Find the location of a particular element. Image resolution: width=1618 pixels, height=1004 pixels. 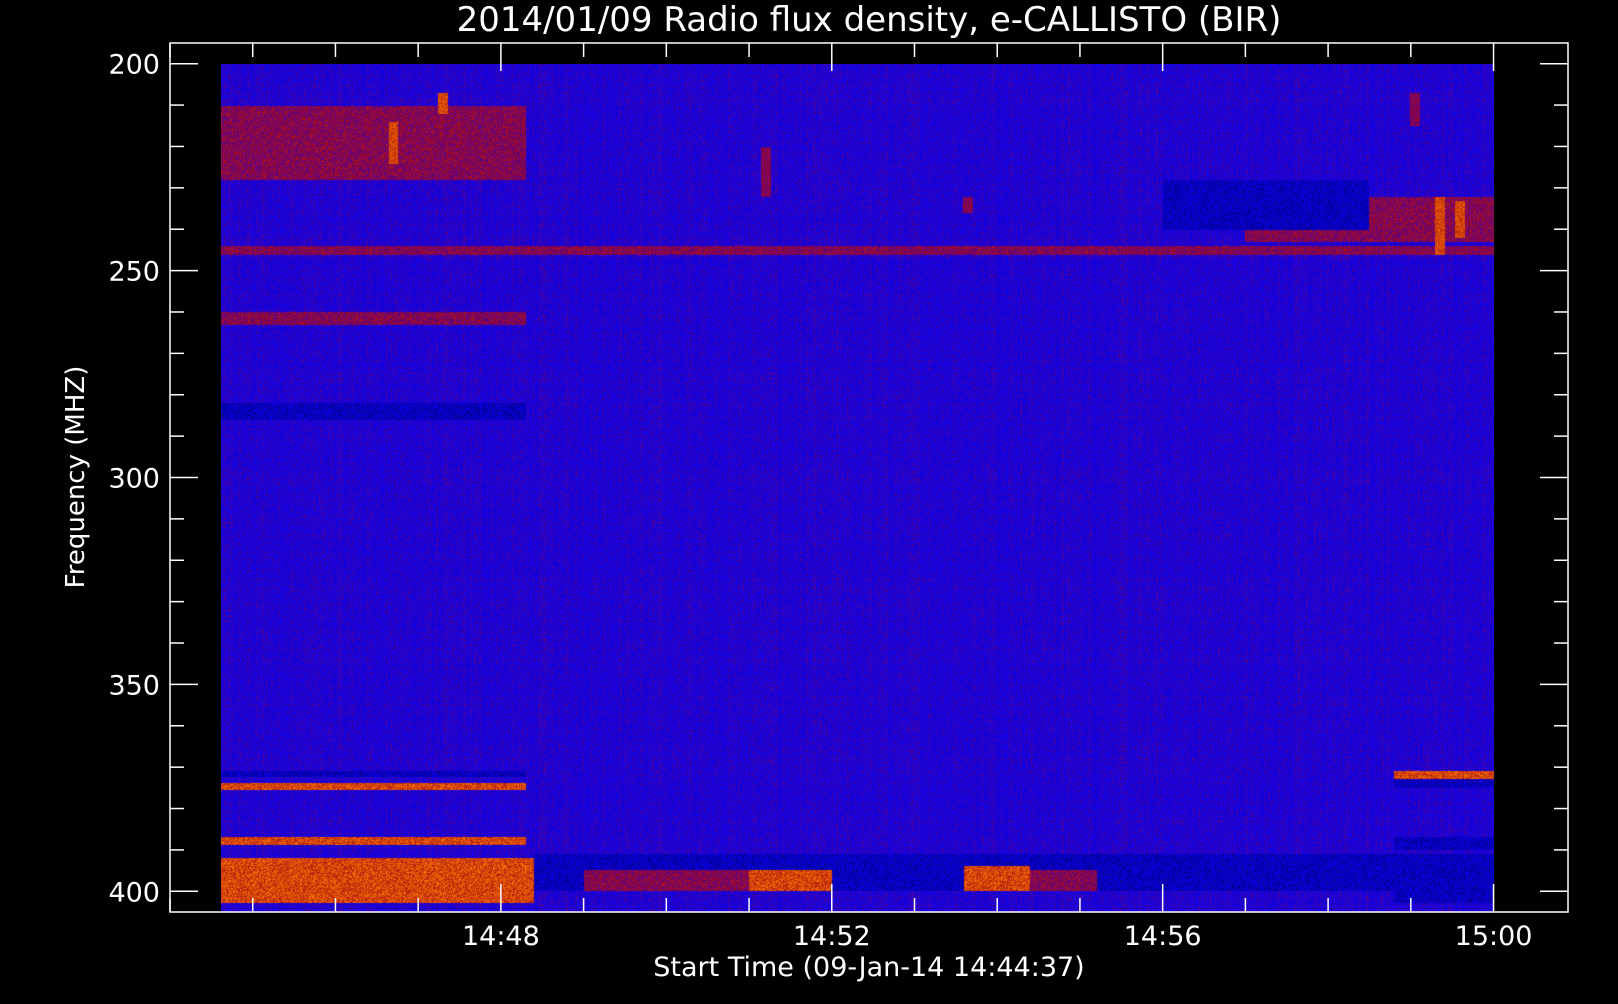

y-tick-label: 250 is located at coordinates (134, 272).